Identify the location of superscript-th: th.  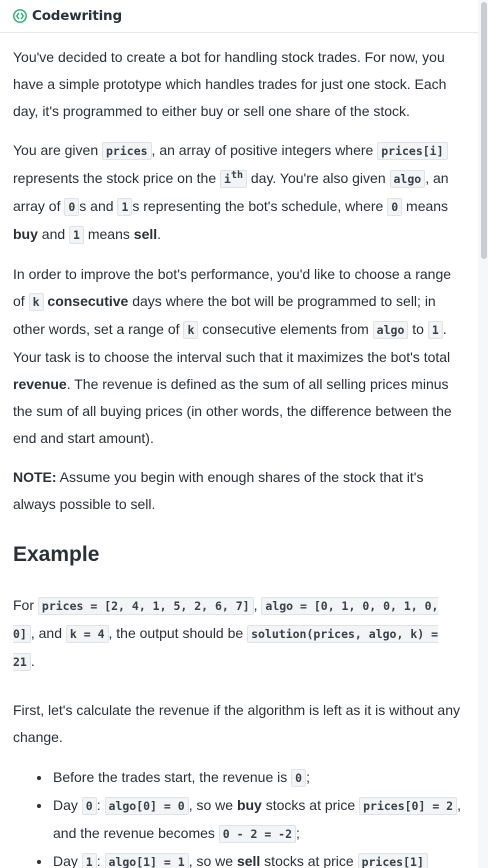
(236, 176).